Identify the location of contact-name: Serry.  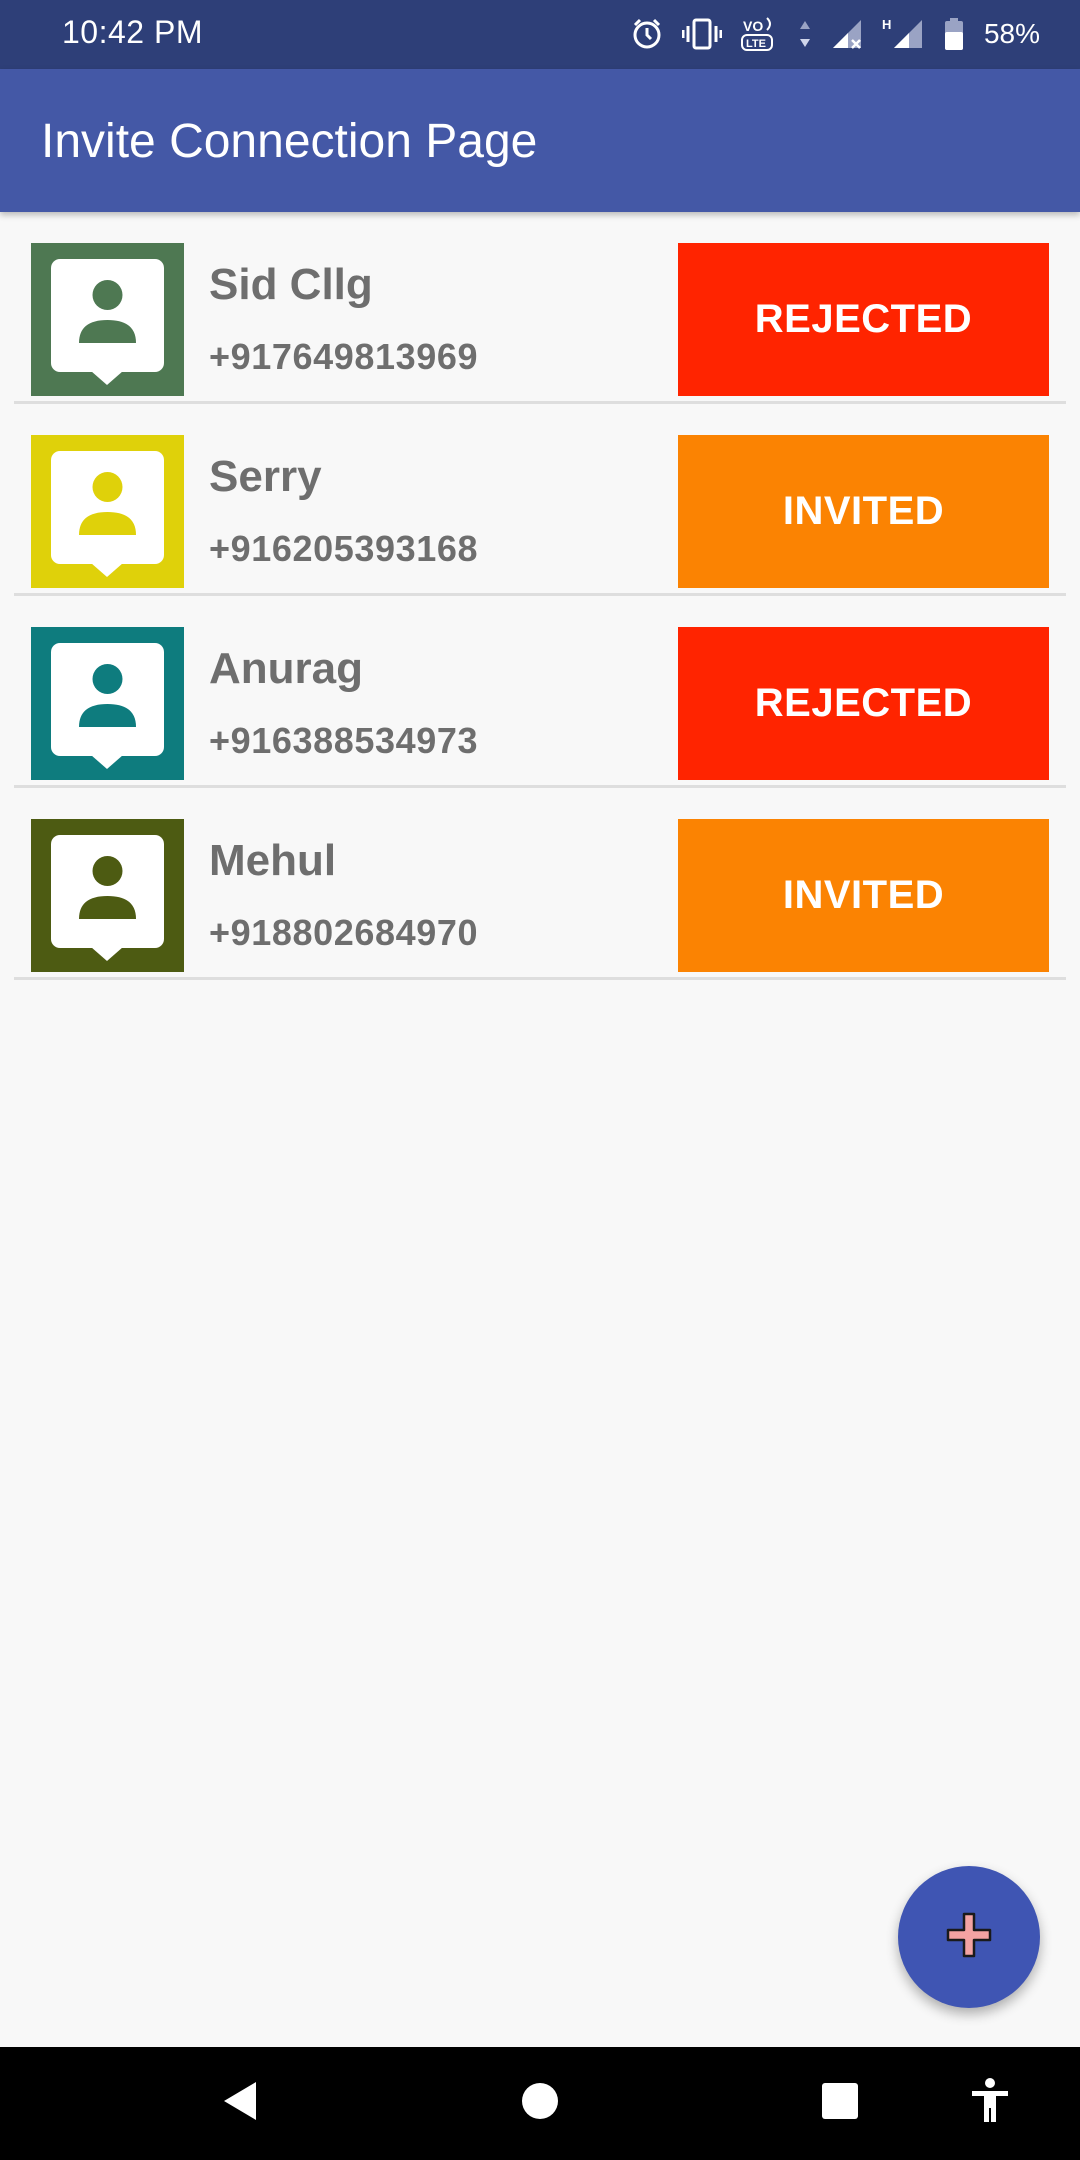
(265, 476).